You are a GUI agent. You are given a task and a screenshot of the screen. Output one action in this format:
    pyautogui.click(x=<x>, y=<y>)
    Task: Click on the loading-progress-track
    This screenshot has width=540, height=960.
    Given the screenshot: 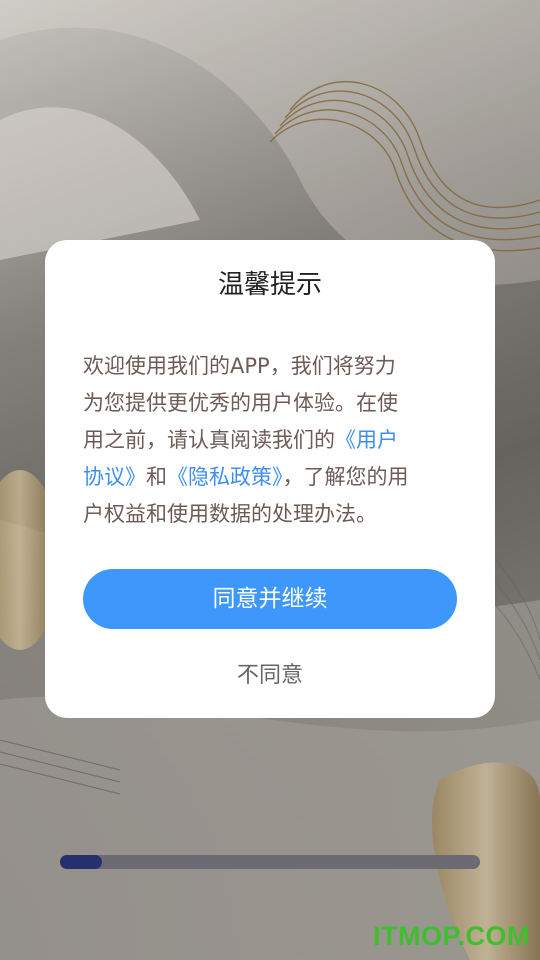 What is the action you would take?
    pyautogui.click(x=270, y=862)
    